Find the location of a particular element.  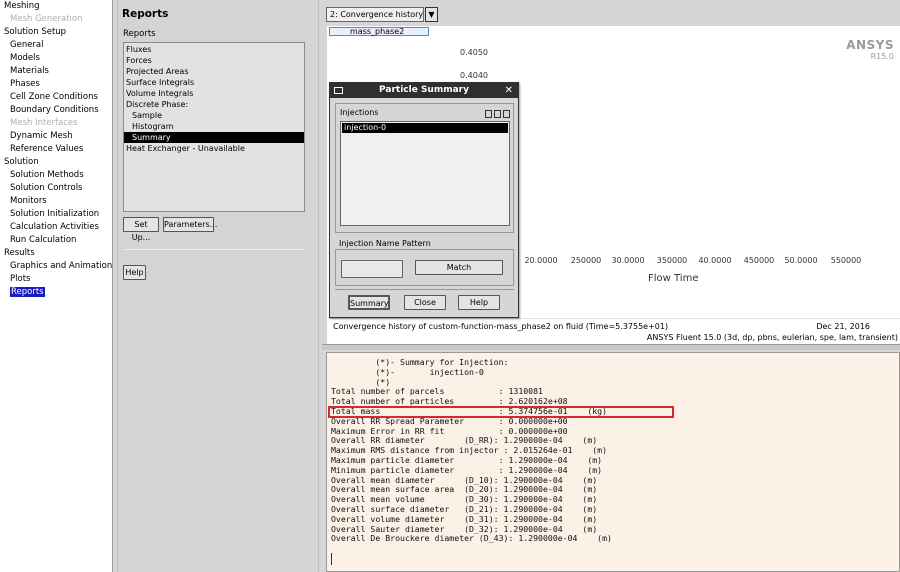

tree-item-label: Solution Initialization is located at coordinates (55, 214).